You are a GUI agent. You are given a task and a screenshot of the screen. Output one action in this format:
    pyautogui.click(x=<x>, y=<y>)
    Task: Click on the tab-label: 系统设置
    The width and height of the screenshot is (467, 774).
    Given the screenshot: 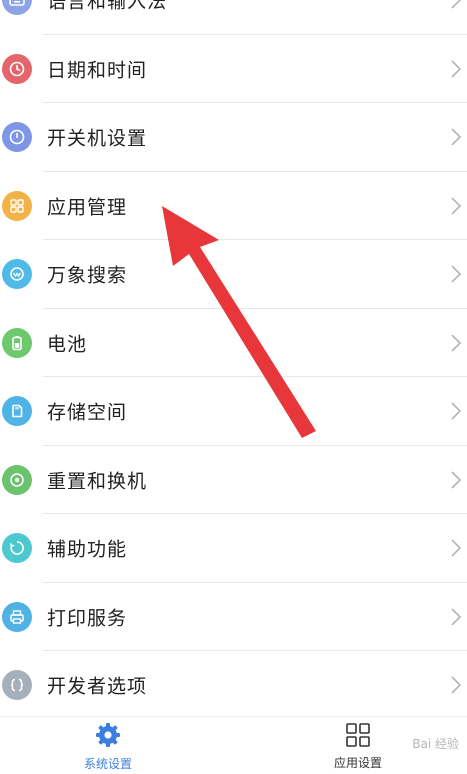 What is the action you would take?
    pyautogui.click(x=107, y=763)
    